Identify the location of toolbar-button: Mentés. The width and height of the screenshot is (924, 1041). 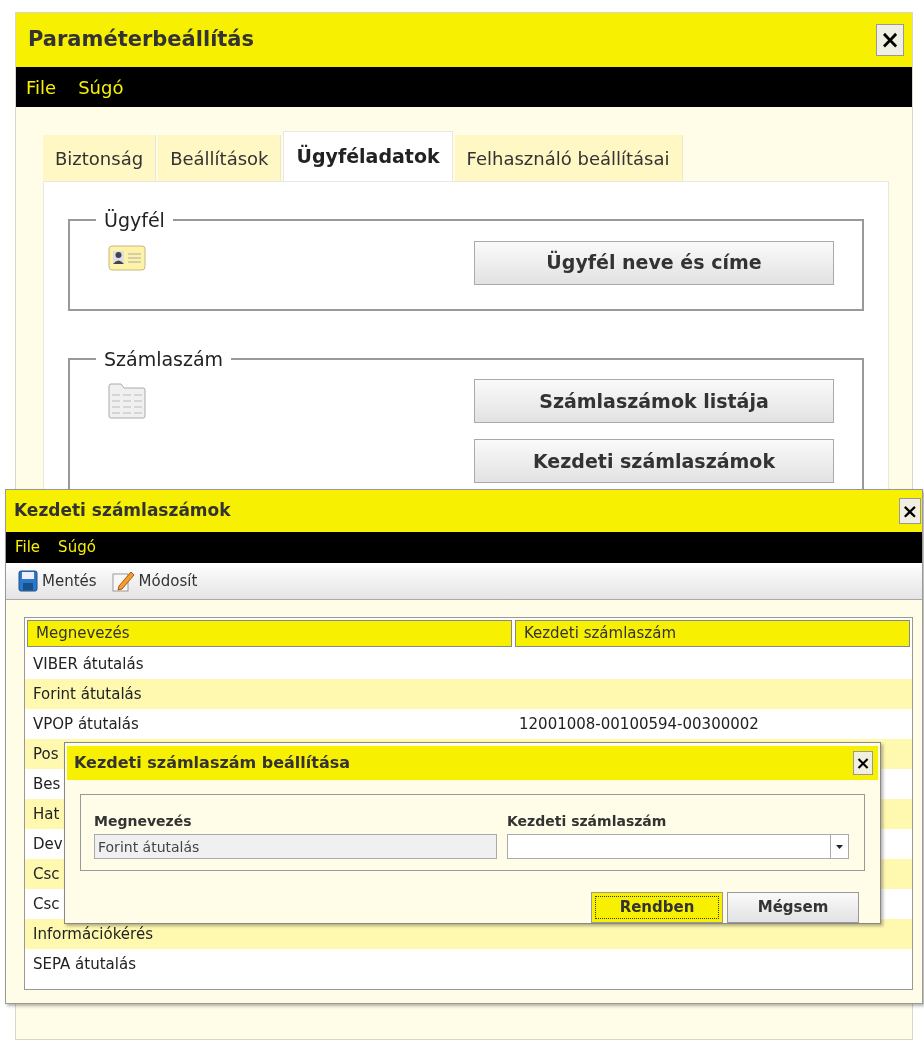
(57, 581).